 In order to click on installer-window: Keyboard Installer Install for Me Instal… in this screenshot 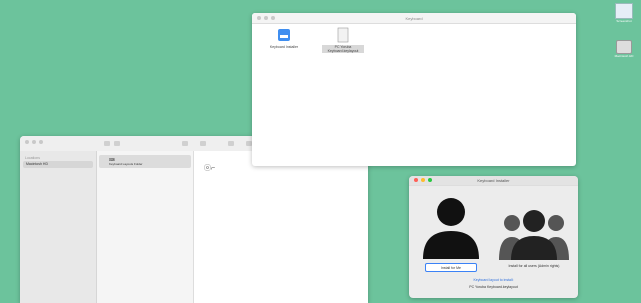, I will do `click(493, 237)`.